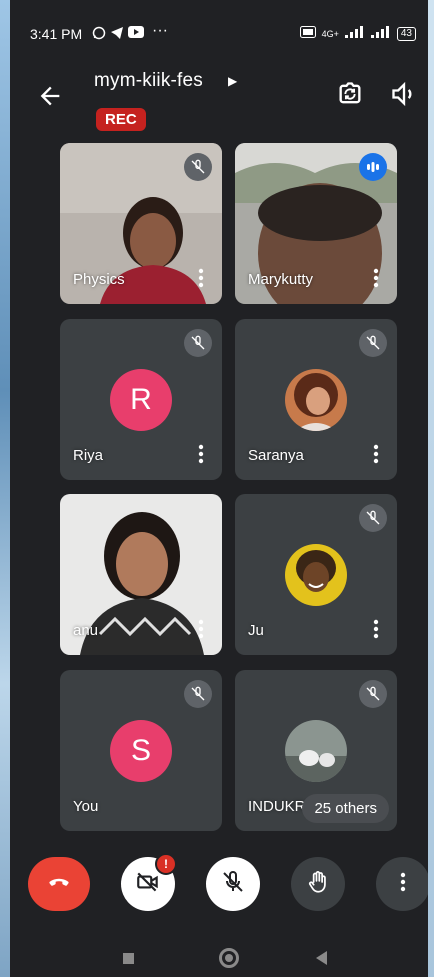 The width and height of the screenshot is (434, 977). What do you see at coordinates (117, 34) in the screenshot?
I see `telegram-icon` at bounding box center [117, 34].